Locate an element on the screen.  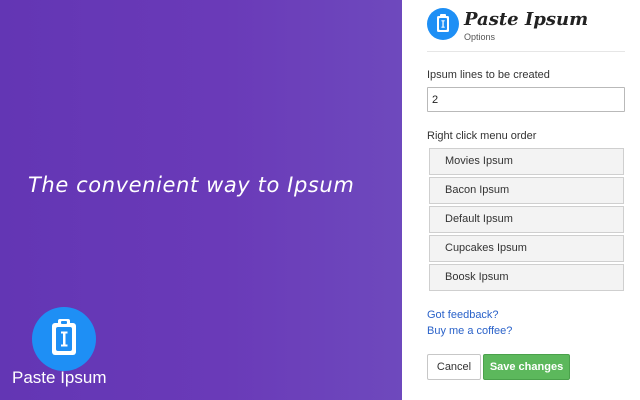
list-item: Movies Ipsum is located at coordinates (526, 161).